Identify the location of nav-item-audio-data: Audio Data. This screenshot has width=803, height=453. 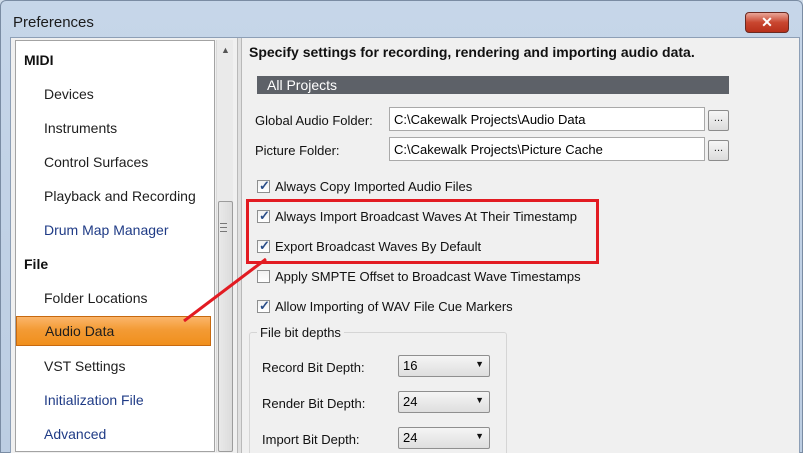
(113, 331).